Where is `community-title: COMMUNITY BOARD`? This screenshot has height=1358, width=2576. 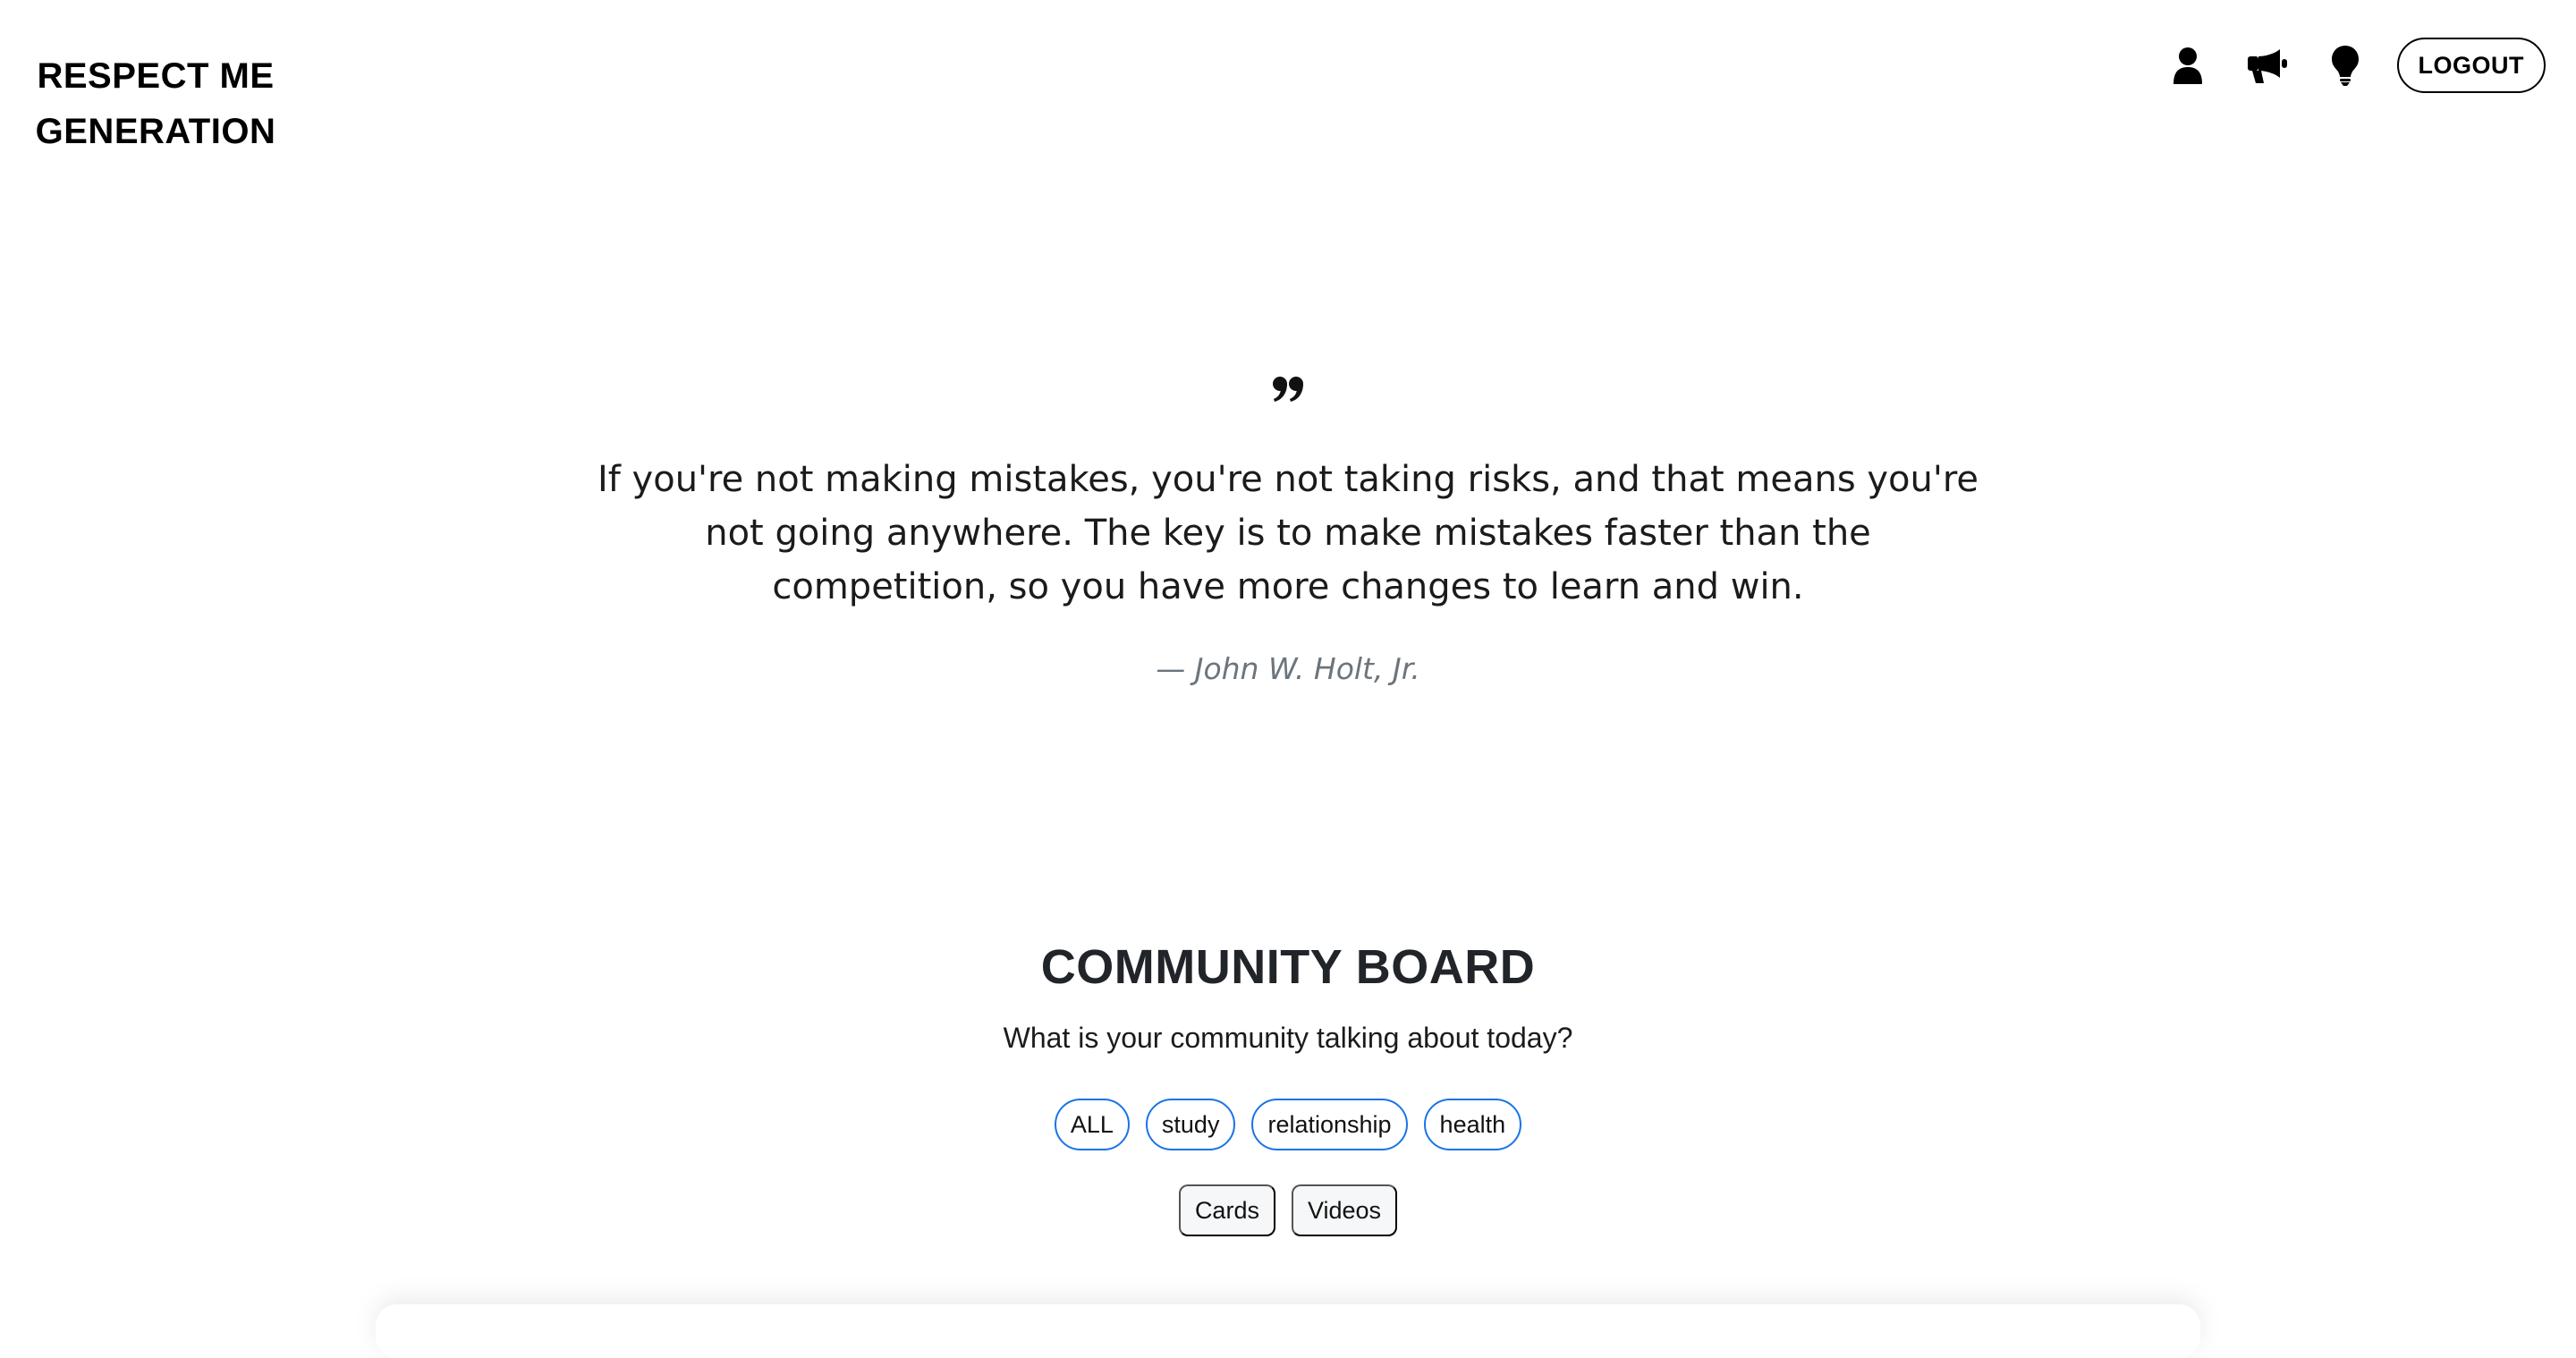
community-title: COMMUNITY BOARD is located at coordinates (1288, 967).